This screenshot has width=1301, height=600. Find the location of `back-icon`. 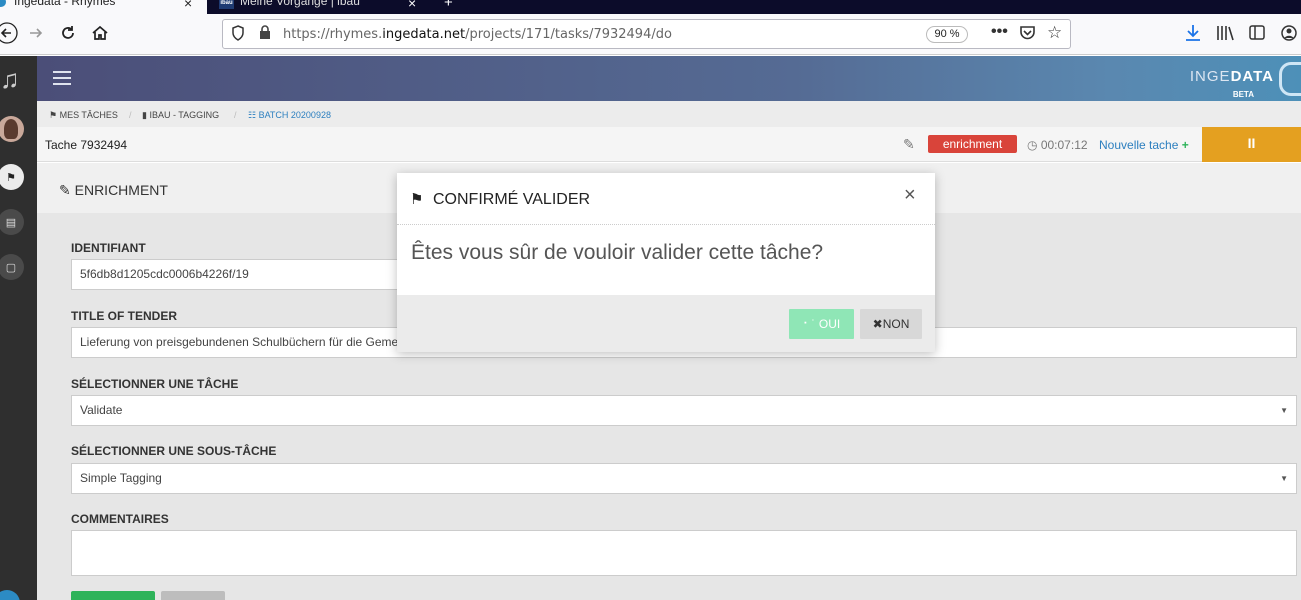

back-icon is located at coordinates (9, 33).